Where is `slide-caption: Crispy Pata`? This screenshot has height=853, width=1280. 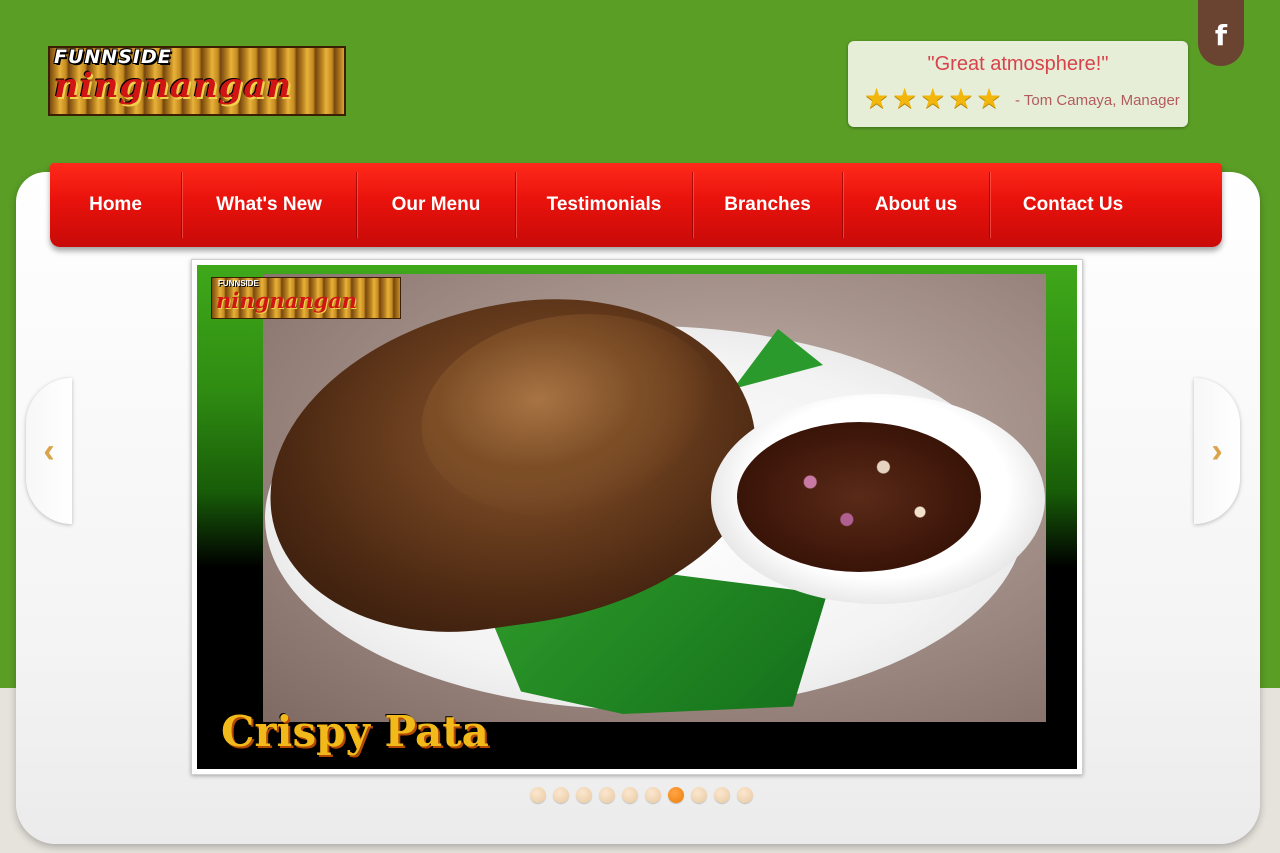
slide-caption: Crispy Pata is located at coordinates (355, 731).